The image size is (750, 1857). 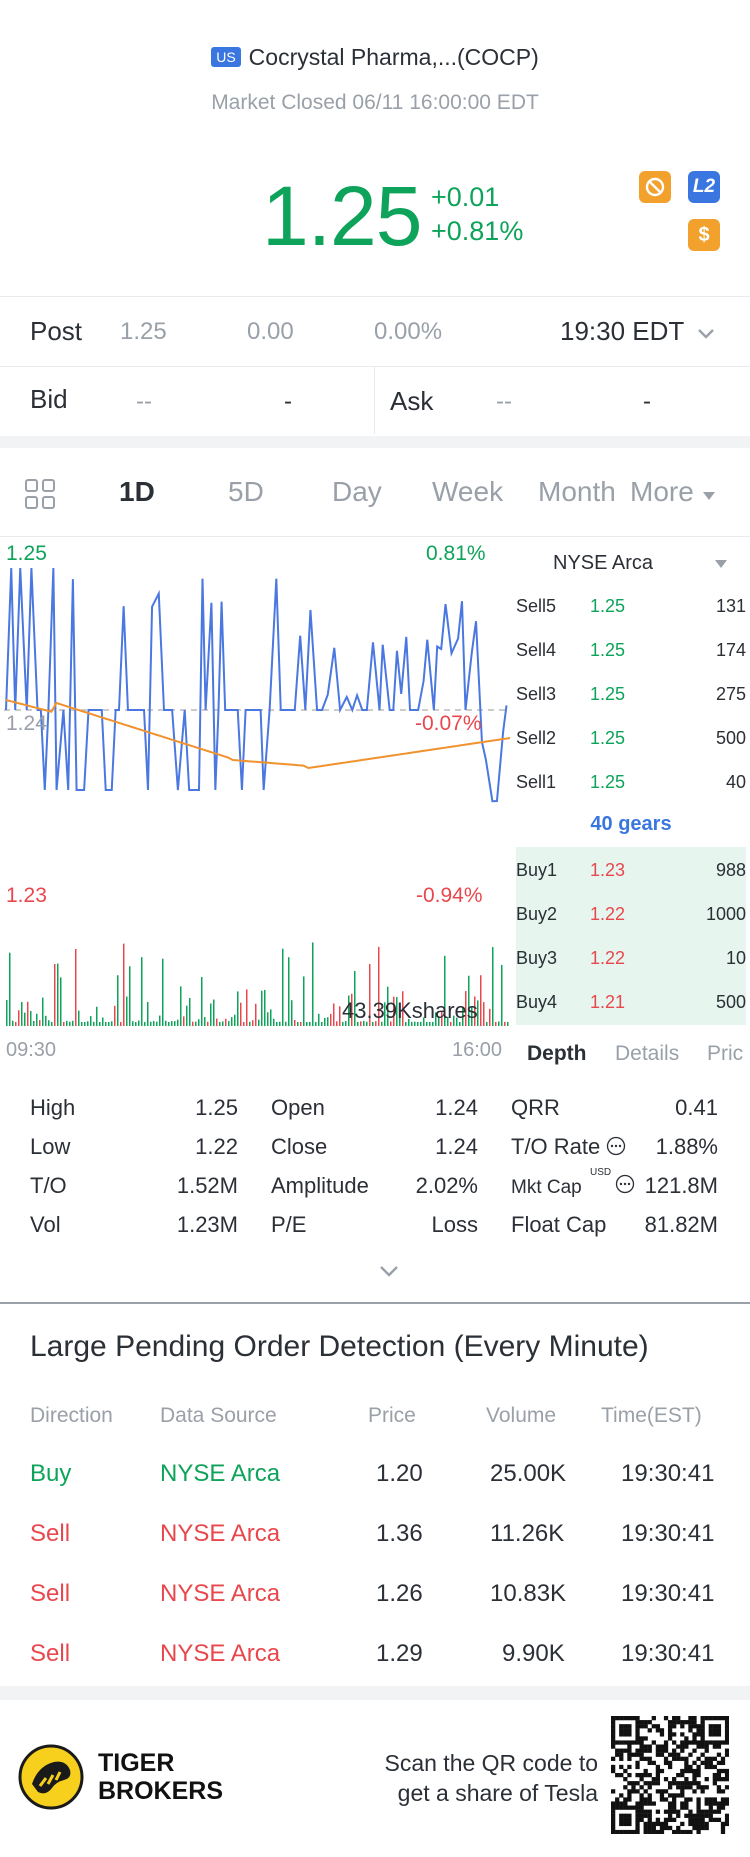 What do you see at coordinates (696, 1107) in the screenshot?
I see `stat-qrr: 0.41` at bounding box center [696, 1107].